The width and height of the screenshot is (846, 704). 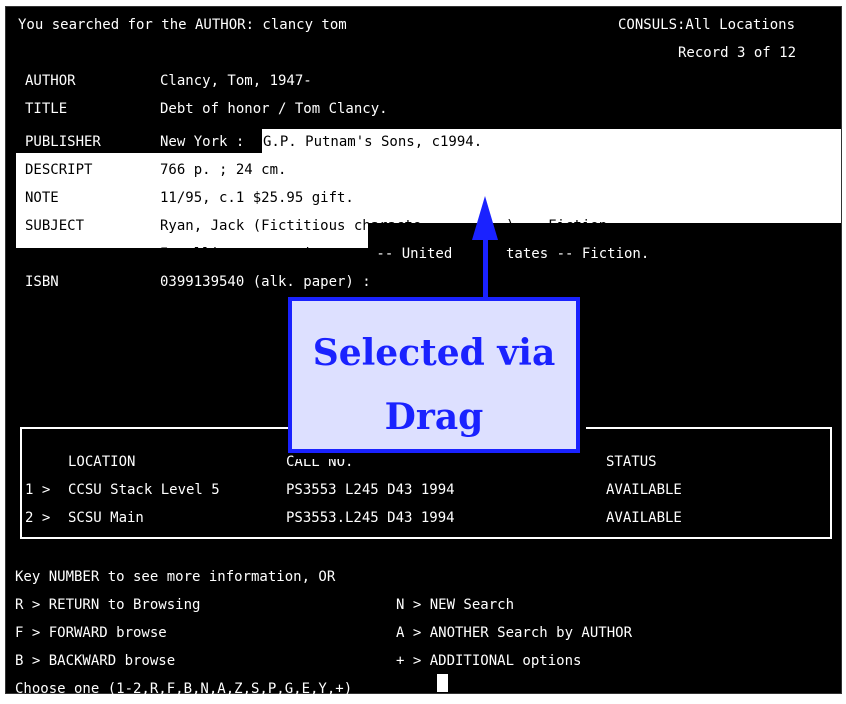 I want to click on menu-option-another-author: A > ANOTHER Search by AUTHOR, so click(x=514, y=633).